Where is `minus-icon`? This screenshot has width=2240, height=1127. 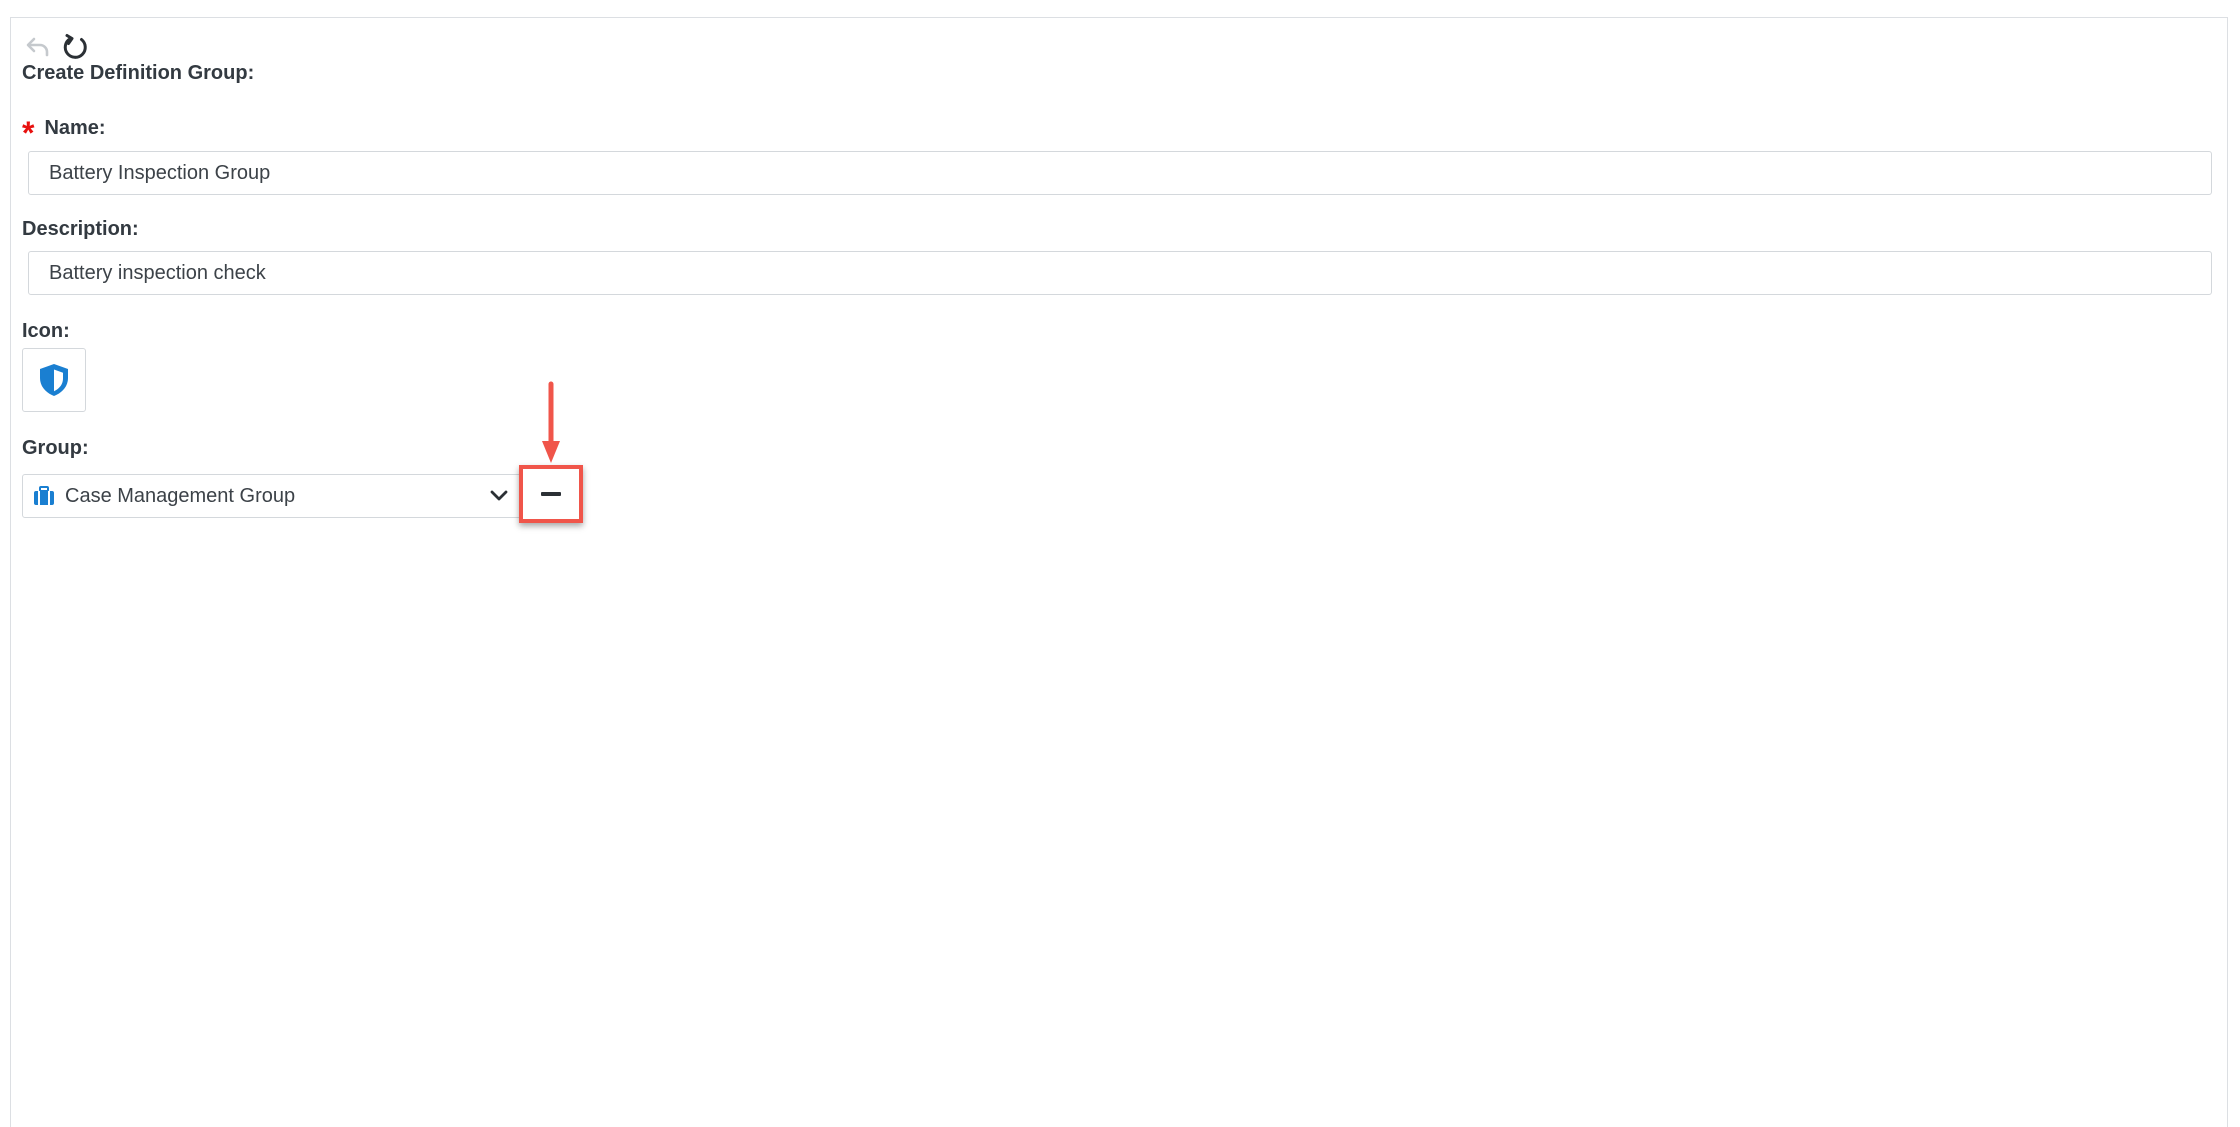 minus-icon is located at coordinates (551, 494).